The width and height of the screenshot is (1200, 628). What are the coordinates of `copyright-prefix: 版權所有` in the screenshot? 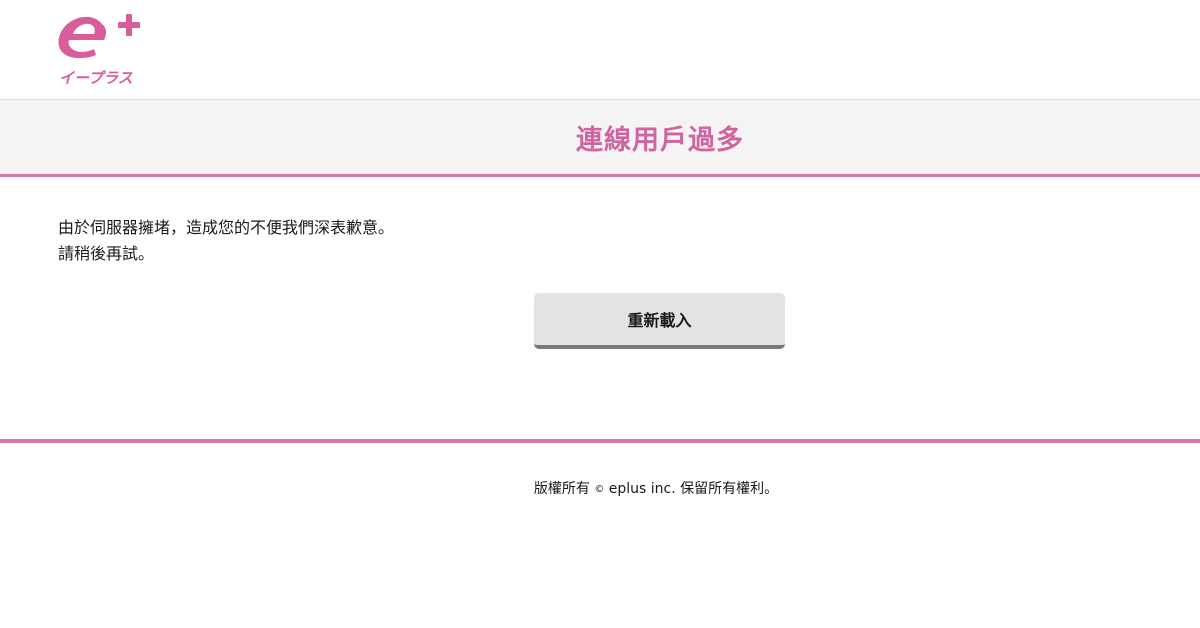 It's located at (561, 489).